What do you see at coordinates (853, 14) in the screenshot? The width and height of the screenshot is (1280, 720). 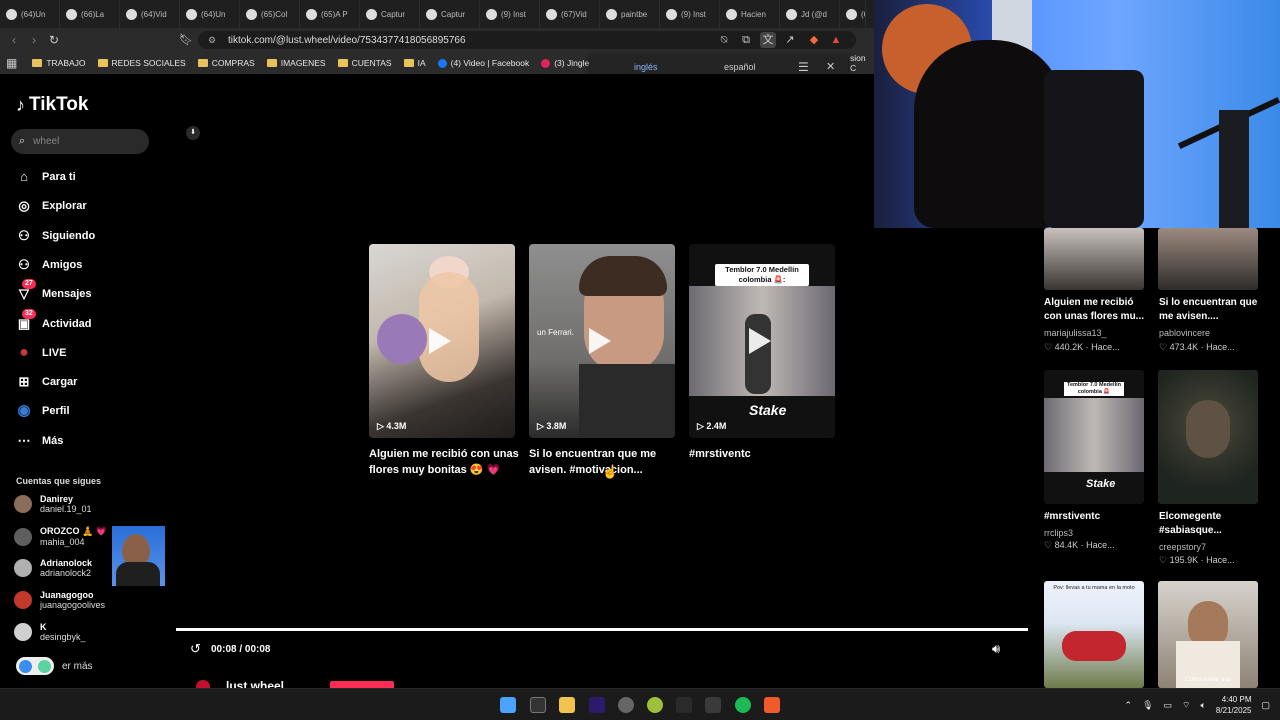 I see `browser-tab: (6` at bounding box center [853, 14].